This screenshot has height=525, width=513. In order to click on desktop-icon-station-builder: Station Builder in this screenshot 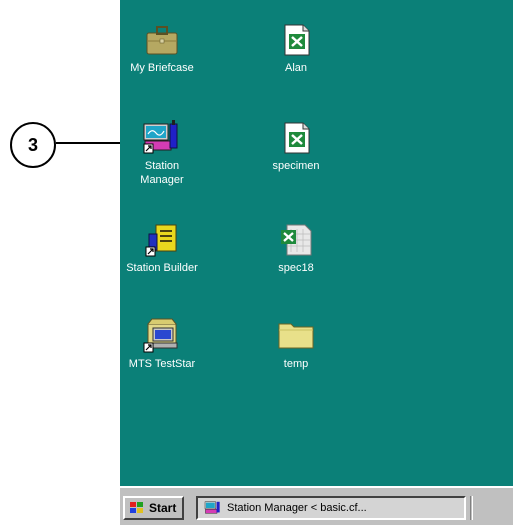, I will do `click(162, 248)`.